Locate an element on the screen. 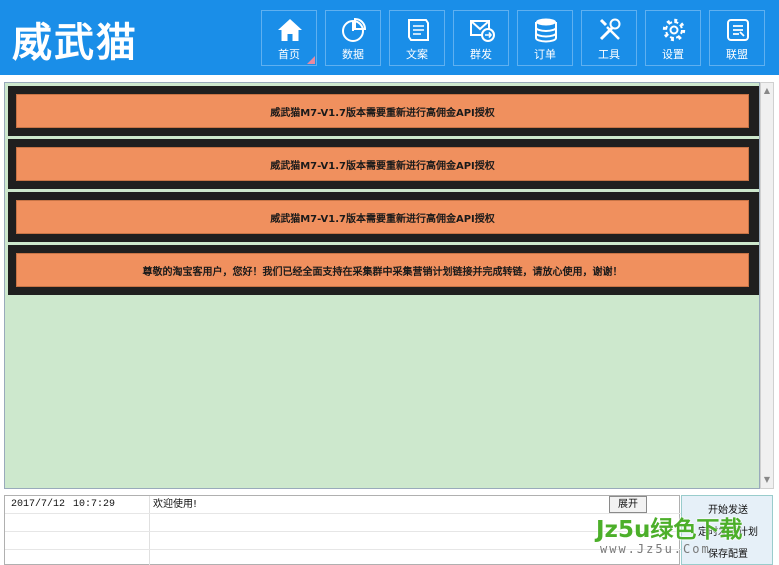 The image size is (779, 565). nav-alliance: 联盟 is located at coordinates (737, 38).